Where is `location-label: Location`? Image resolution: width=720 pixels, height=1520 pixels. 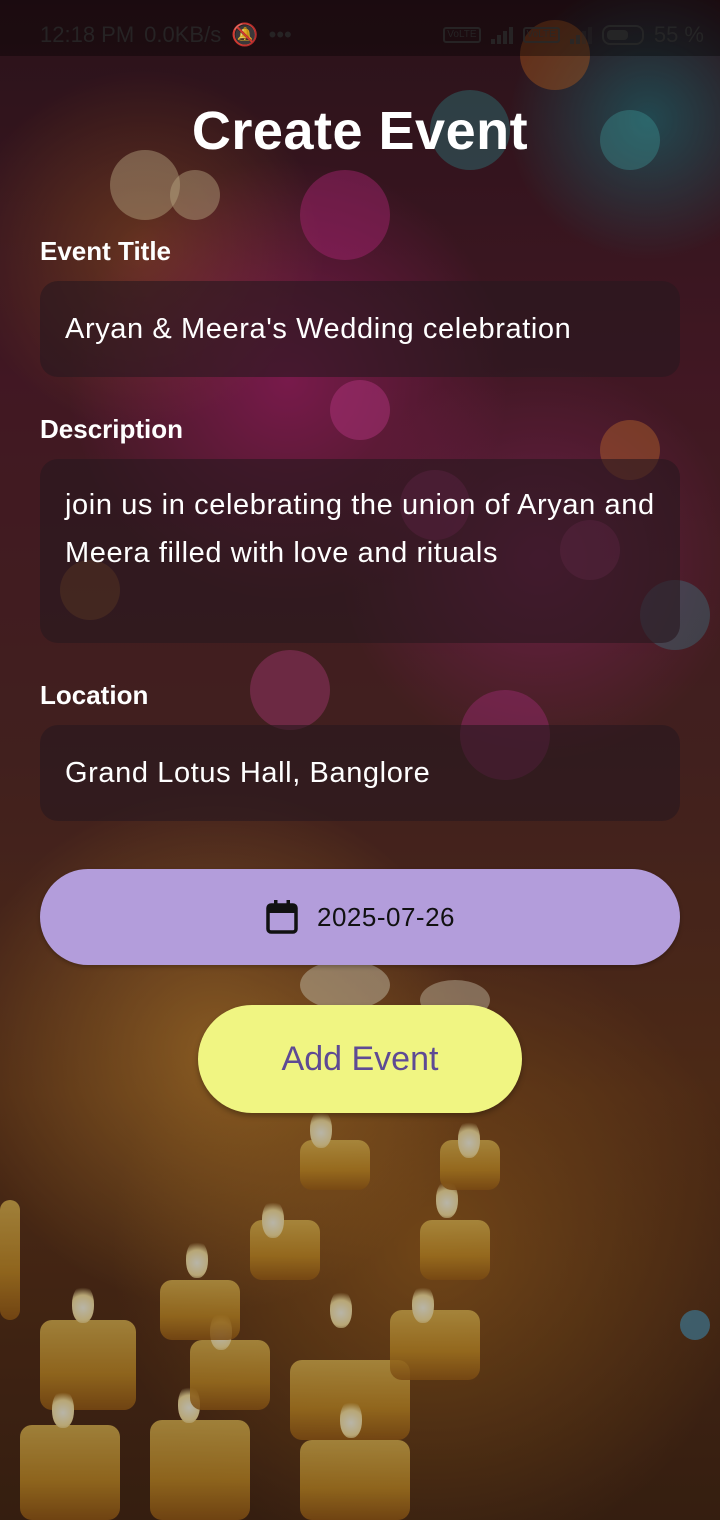 location-label: Location is located at coordinates (94, 695).